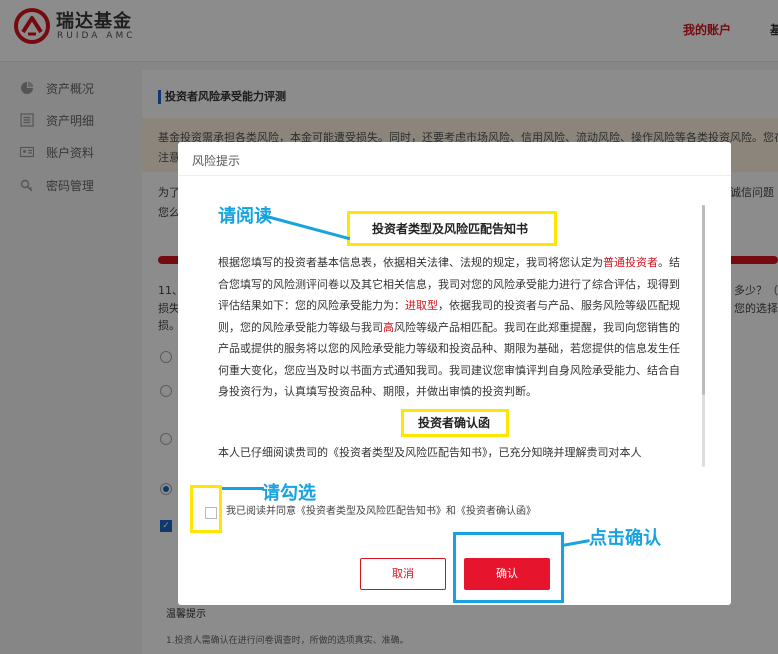 Image resolution: width=778 pixels, height=654 pixels. I want to click on dialog-header: 风险提示, so click(454, 159).